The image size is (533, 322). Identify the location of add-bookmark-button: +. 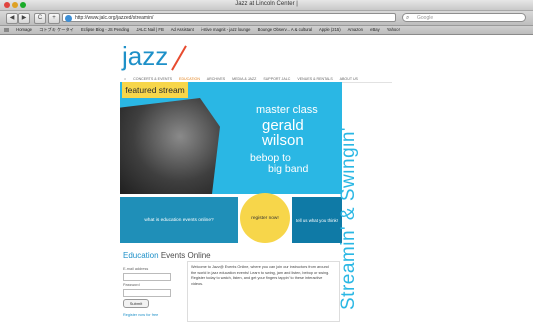
(54, 18).